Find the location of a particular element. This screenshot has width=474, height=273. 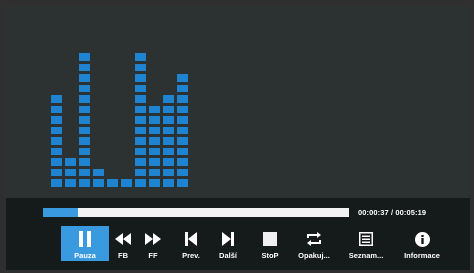

previous-label: Prev. is located at coordinates (191, 255).